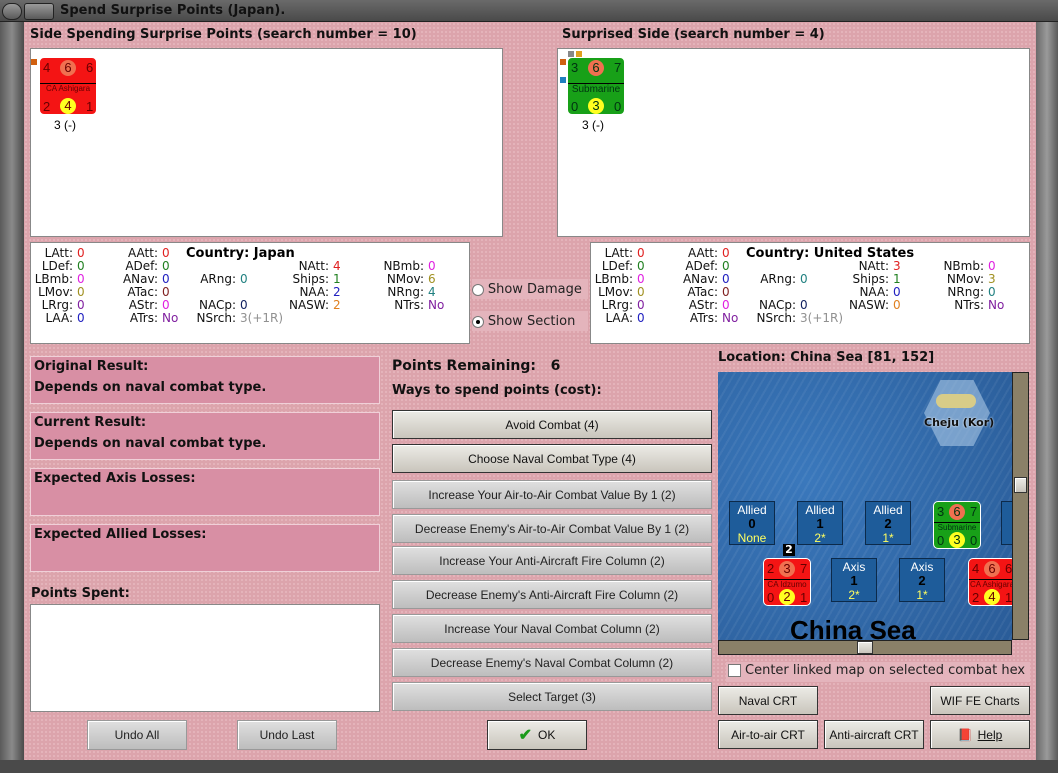 The image size is (1058, 773). Describe the element at coordinates (90, 422) in the screenshot. I see `current-result-label: Current Result:` at that location.